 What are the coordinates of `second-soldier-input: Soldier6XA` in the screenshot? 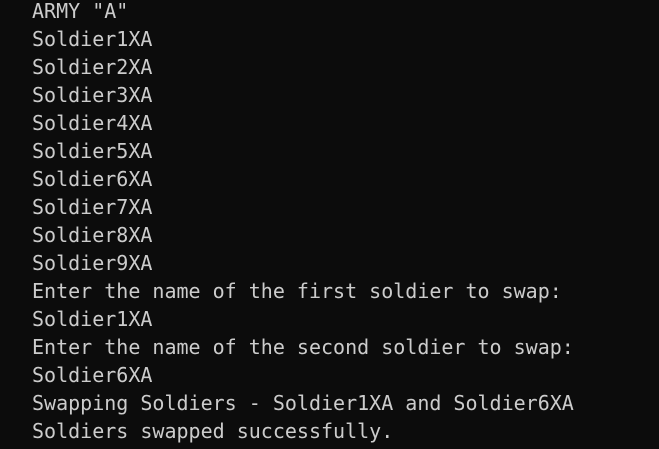 It's located at (92, 375).